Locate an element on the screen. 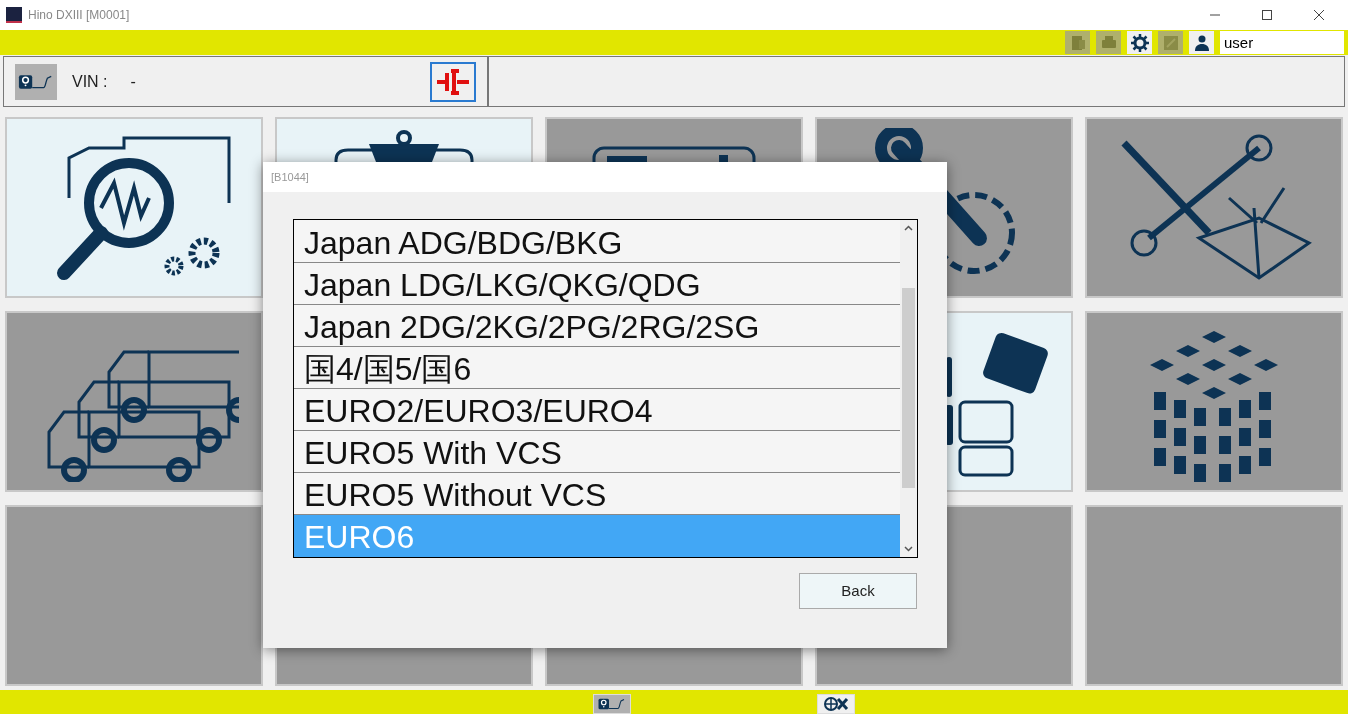 This screenshot has width=1348, height=714. vin-value: - is located at coordinates (133, 81).